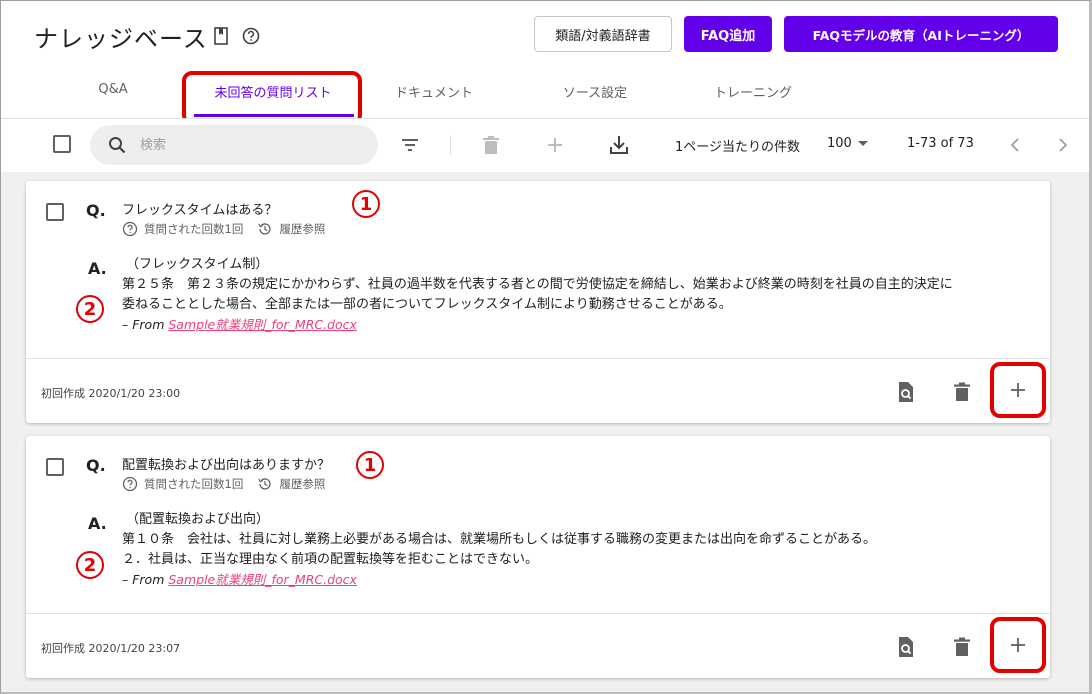  What do you see at coordinates (117, 145) in the screenshot?
I see `search-icon` at bounding box center [117, 145].